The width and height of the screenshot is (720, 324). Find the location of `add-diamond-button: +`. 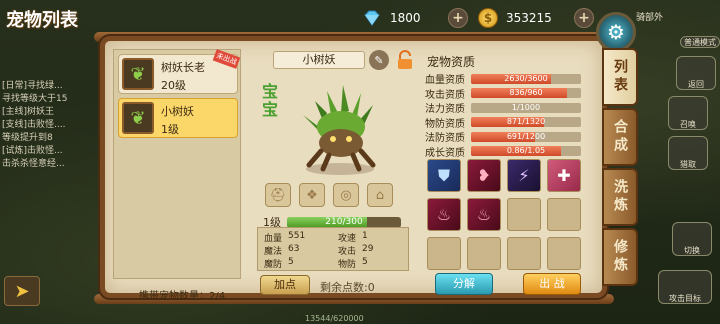

add-diamond-button: + is located at coordinates (458, 18).